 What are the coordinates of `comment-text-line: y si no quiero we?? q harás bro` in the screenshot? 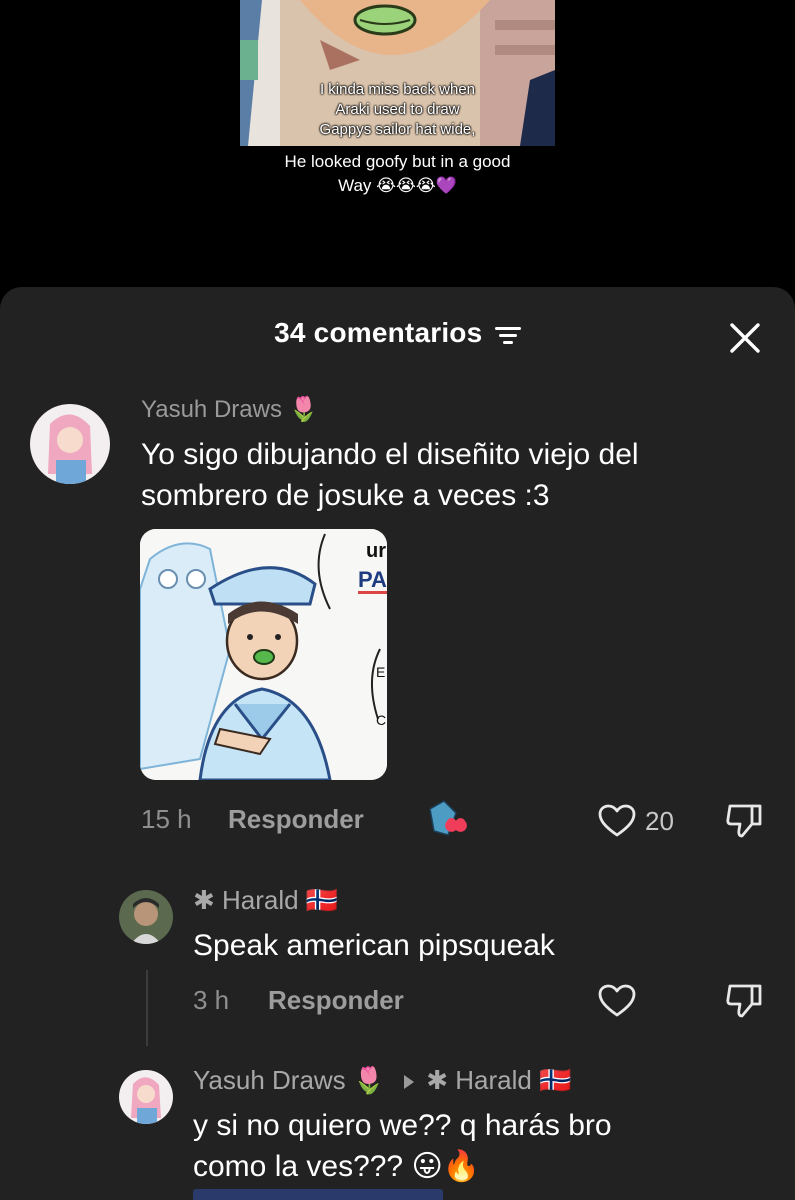 It's located at (402, 1125).